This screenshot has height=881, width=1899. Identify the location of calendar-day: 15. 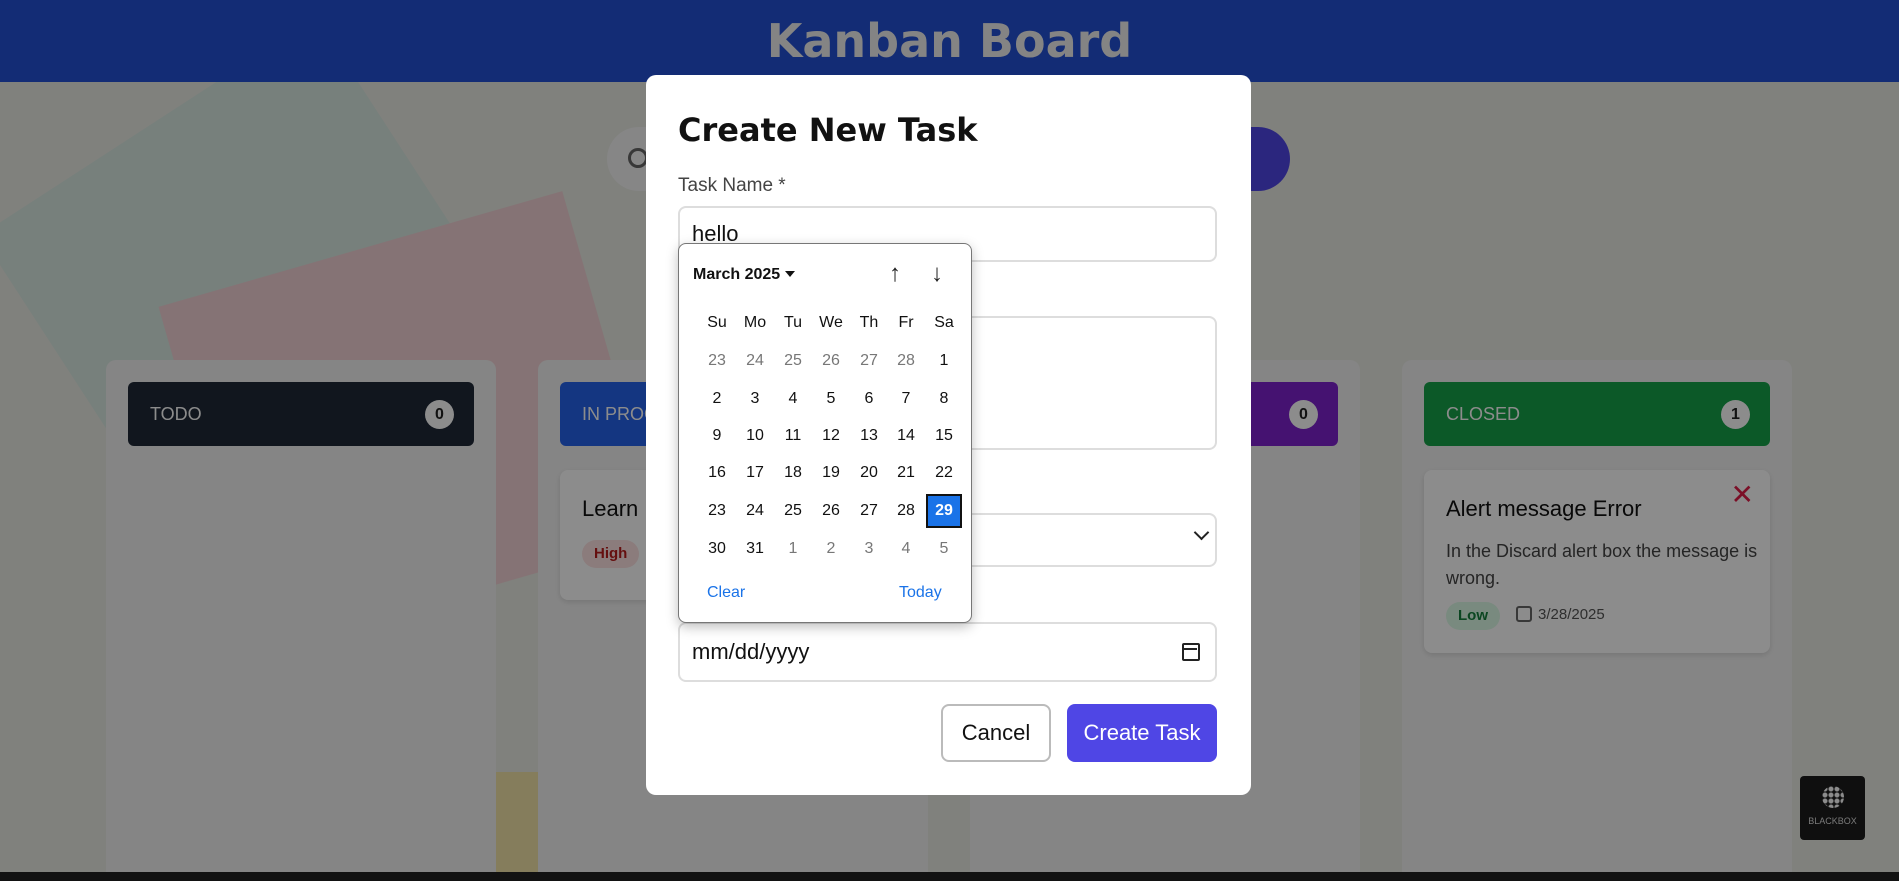
(944, 436).